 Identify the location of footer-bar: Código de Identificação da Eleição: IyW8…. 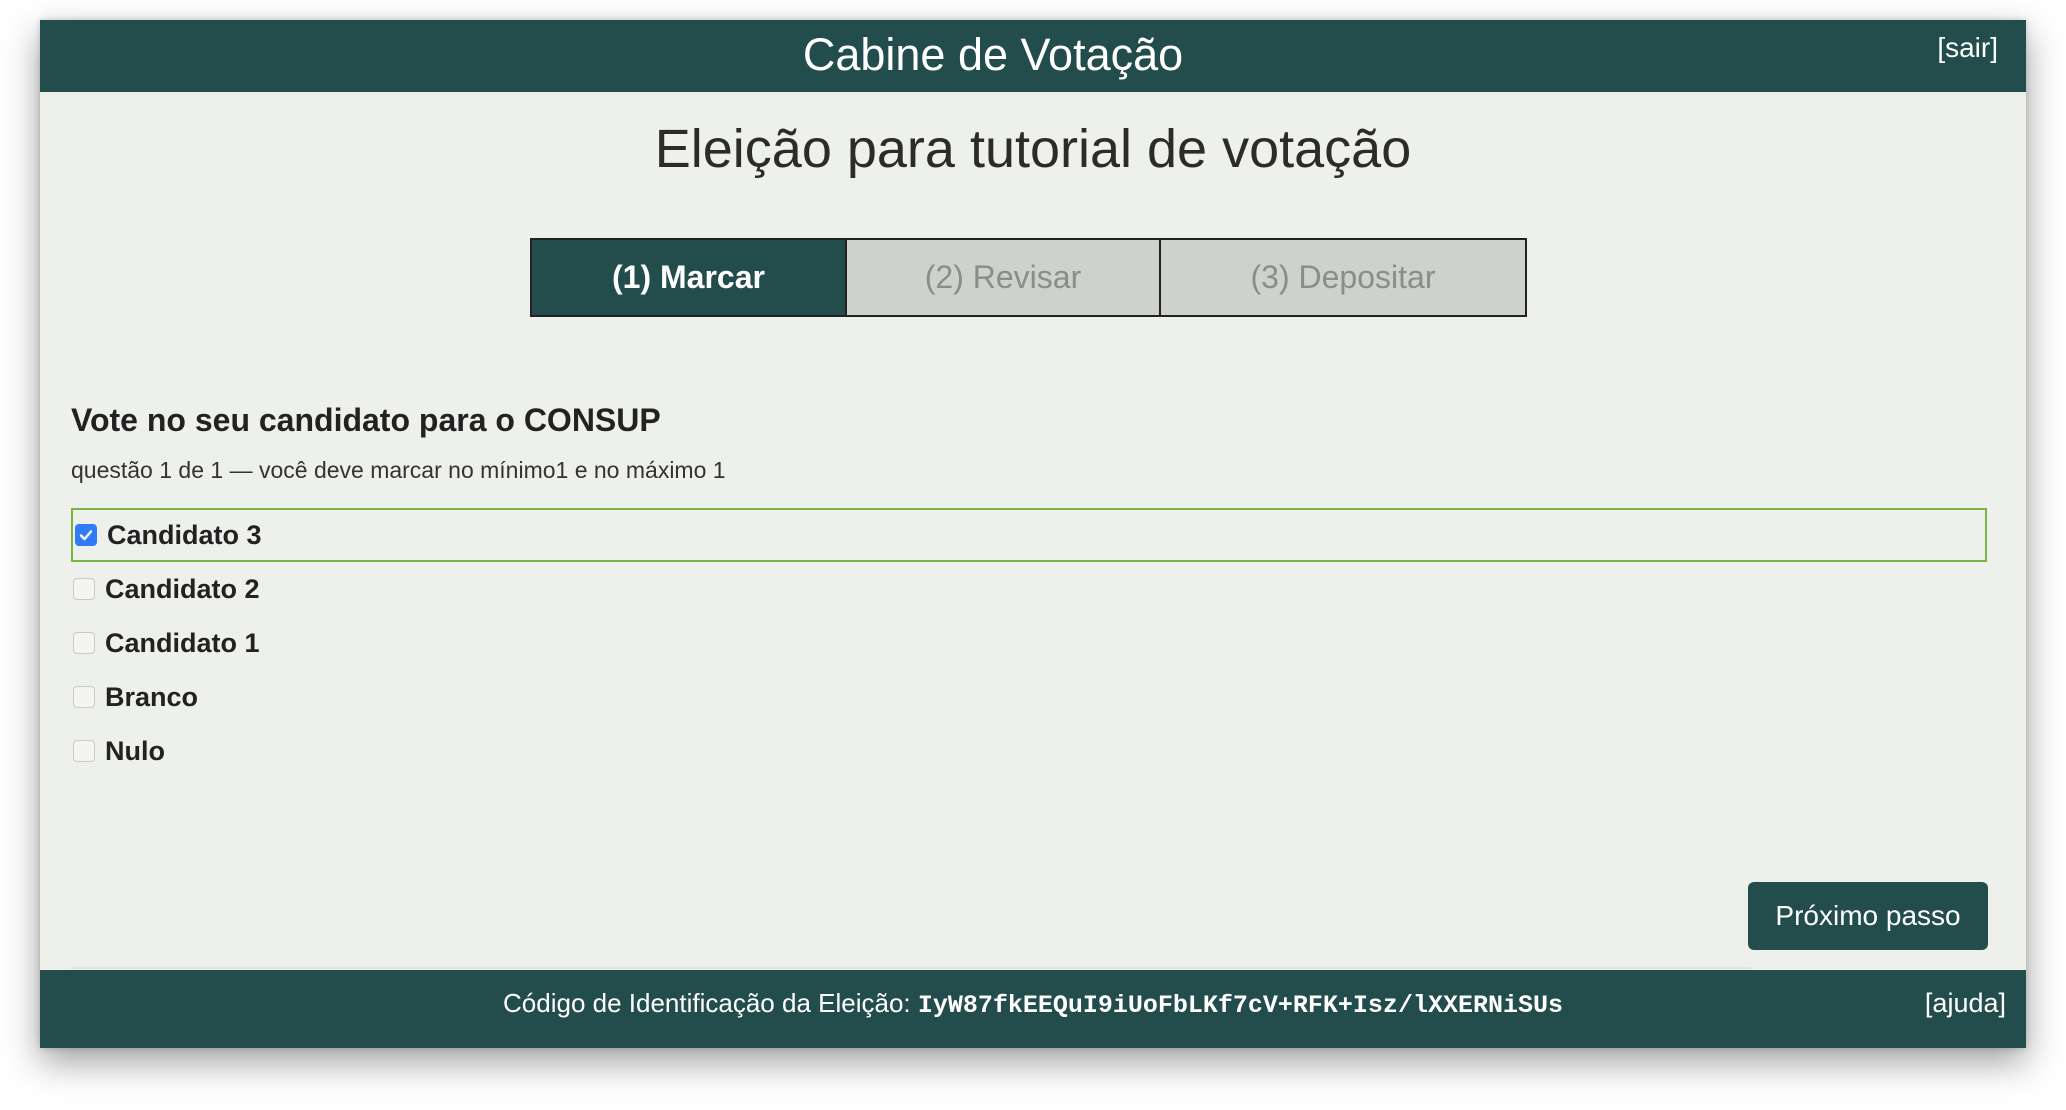
(1033, 1009).